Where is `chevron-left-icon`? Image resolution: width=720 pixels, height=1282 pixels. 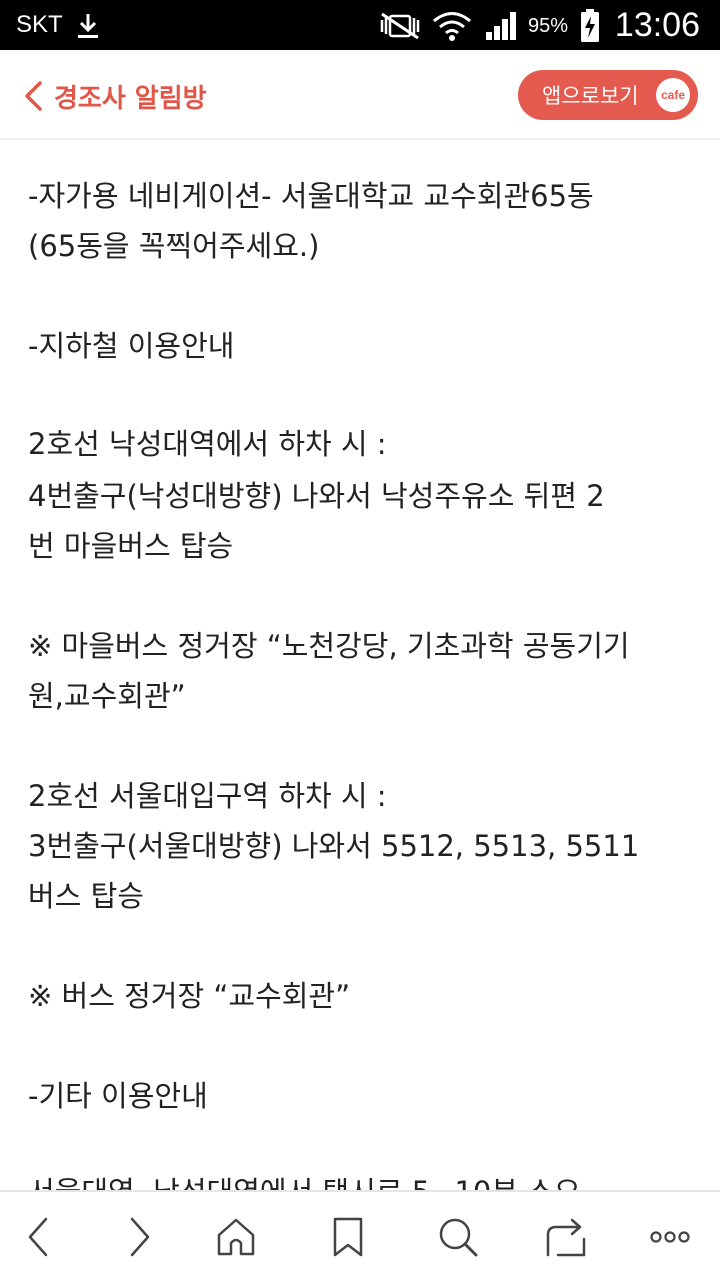 chevron-left-icon is located at coordinates (33, 96).